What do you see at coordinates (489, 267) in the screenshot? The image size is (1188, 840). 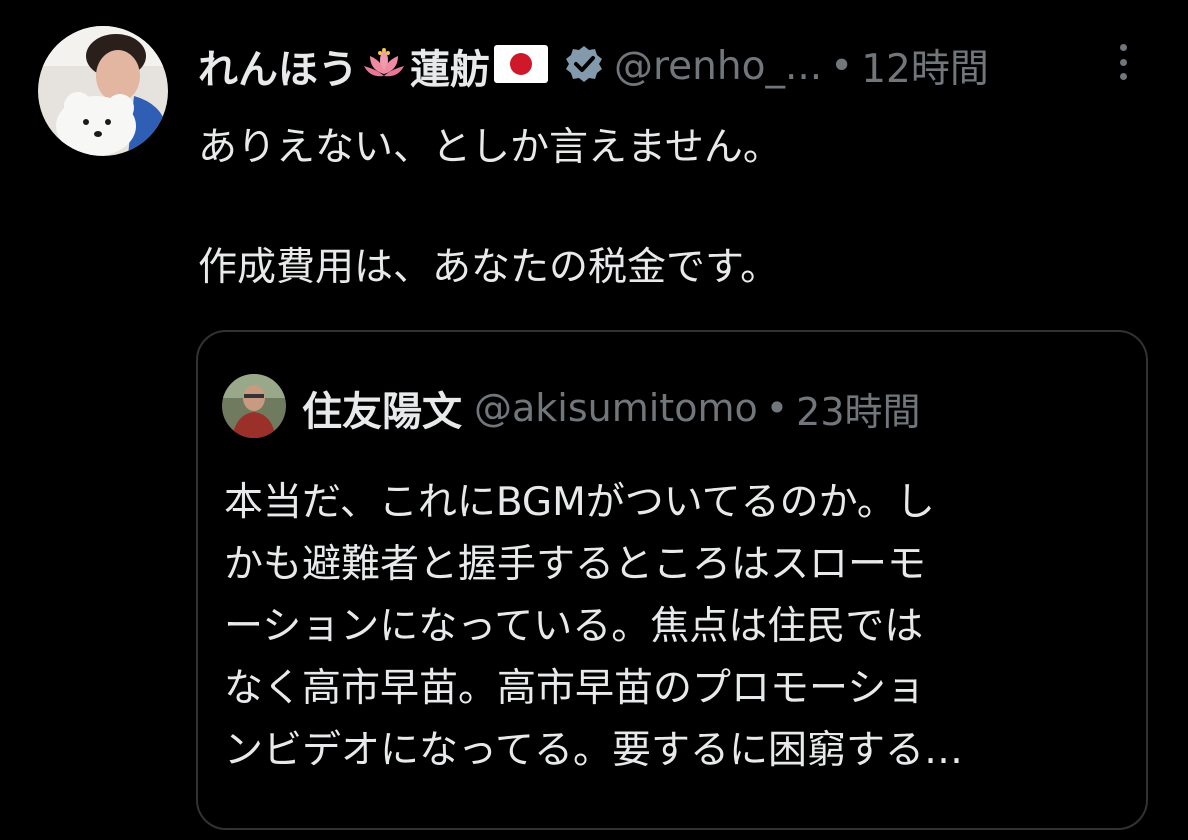 I see `tweet-text-line: 作成費用は、あなたの税金です。` at bounding box center [489, 267].